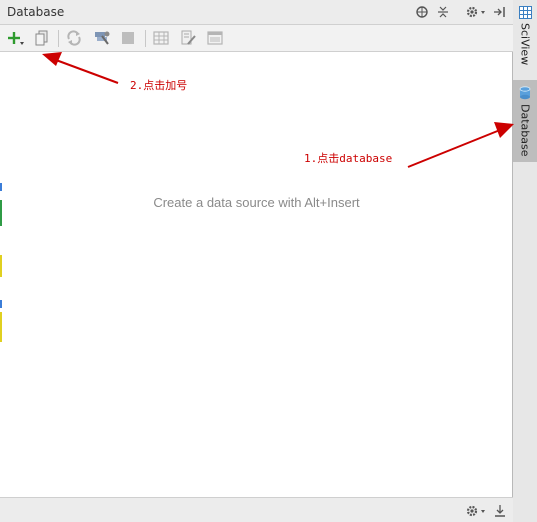 The image size is (537, 522). Describe the element at coordinates (188, 38) in the screenshot. I see `edit-source-icon` at that location.